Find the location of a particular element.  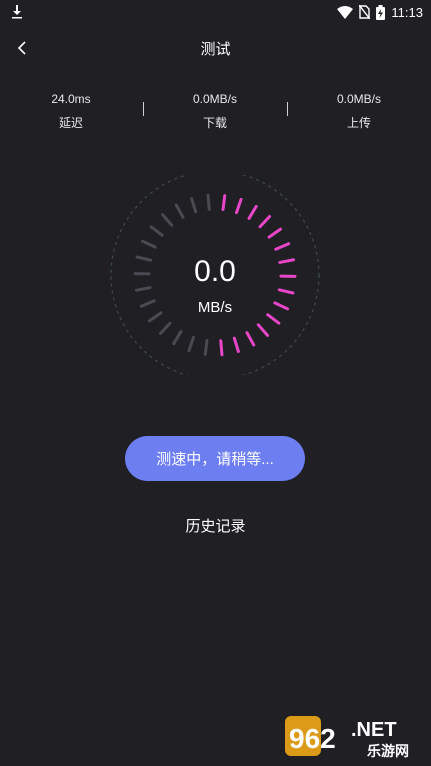

page-title: 测试 is located at coordinates (215, 49).